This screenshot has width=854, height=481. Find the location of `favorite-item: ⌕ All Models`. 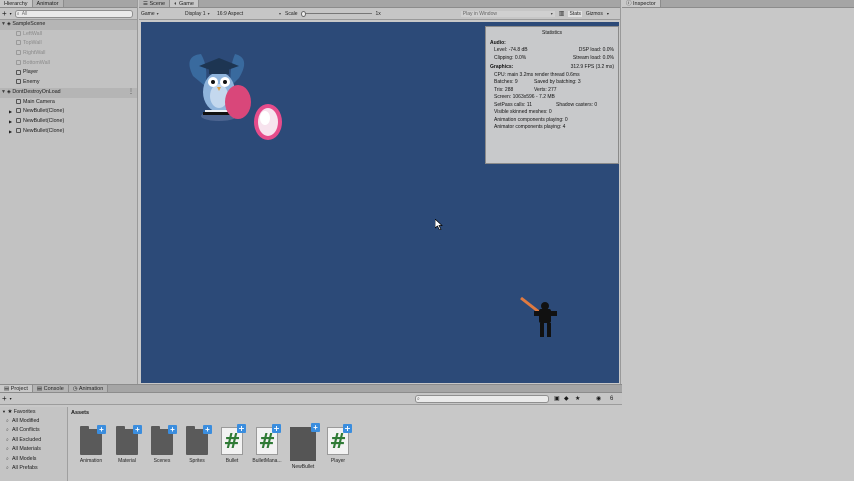

favorite-item: ⌕ All Models is located at coordinates (33, 460).